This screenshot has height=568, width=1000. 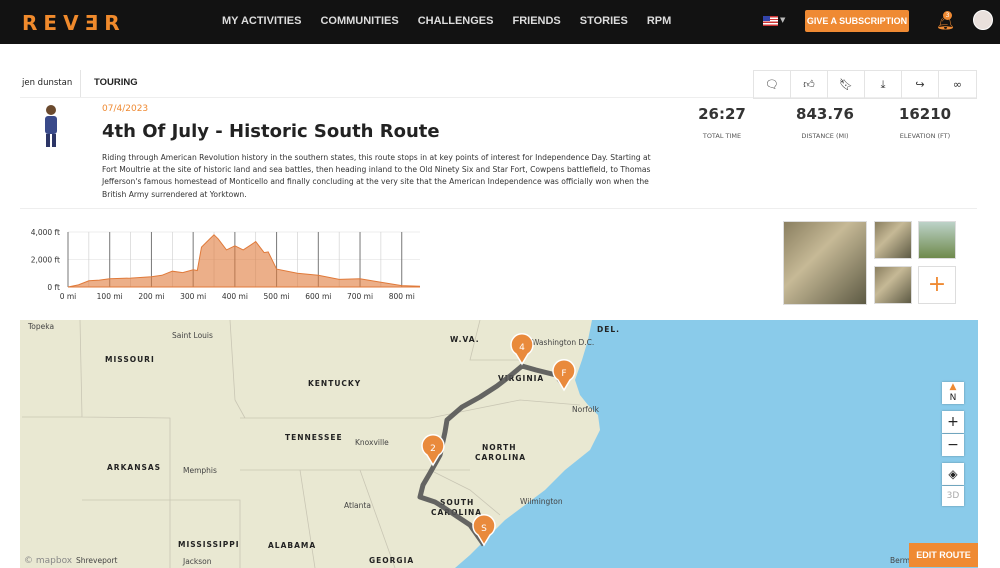 What do you see at coordinates (722, 122) in the screenshot?
I see `stat-total-time: 26:27 TOTAL TIME` at bounding box center [722, 122].